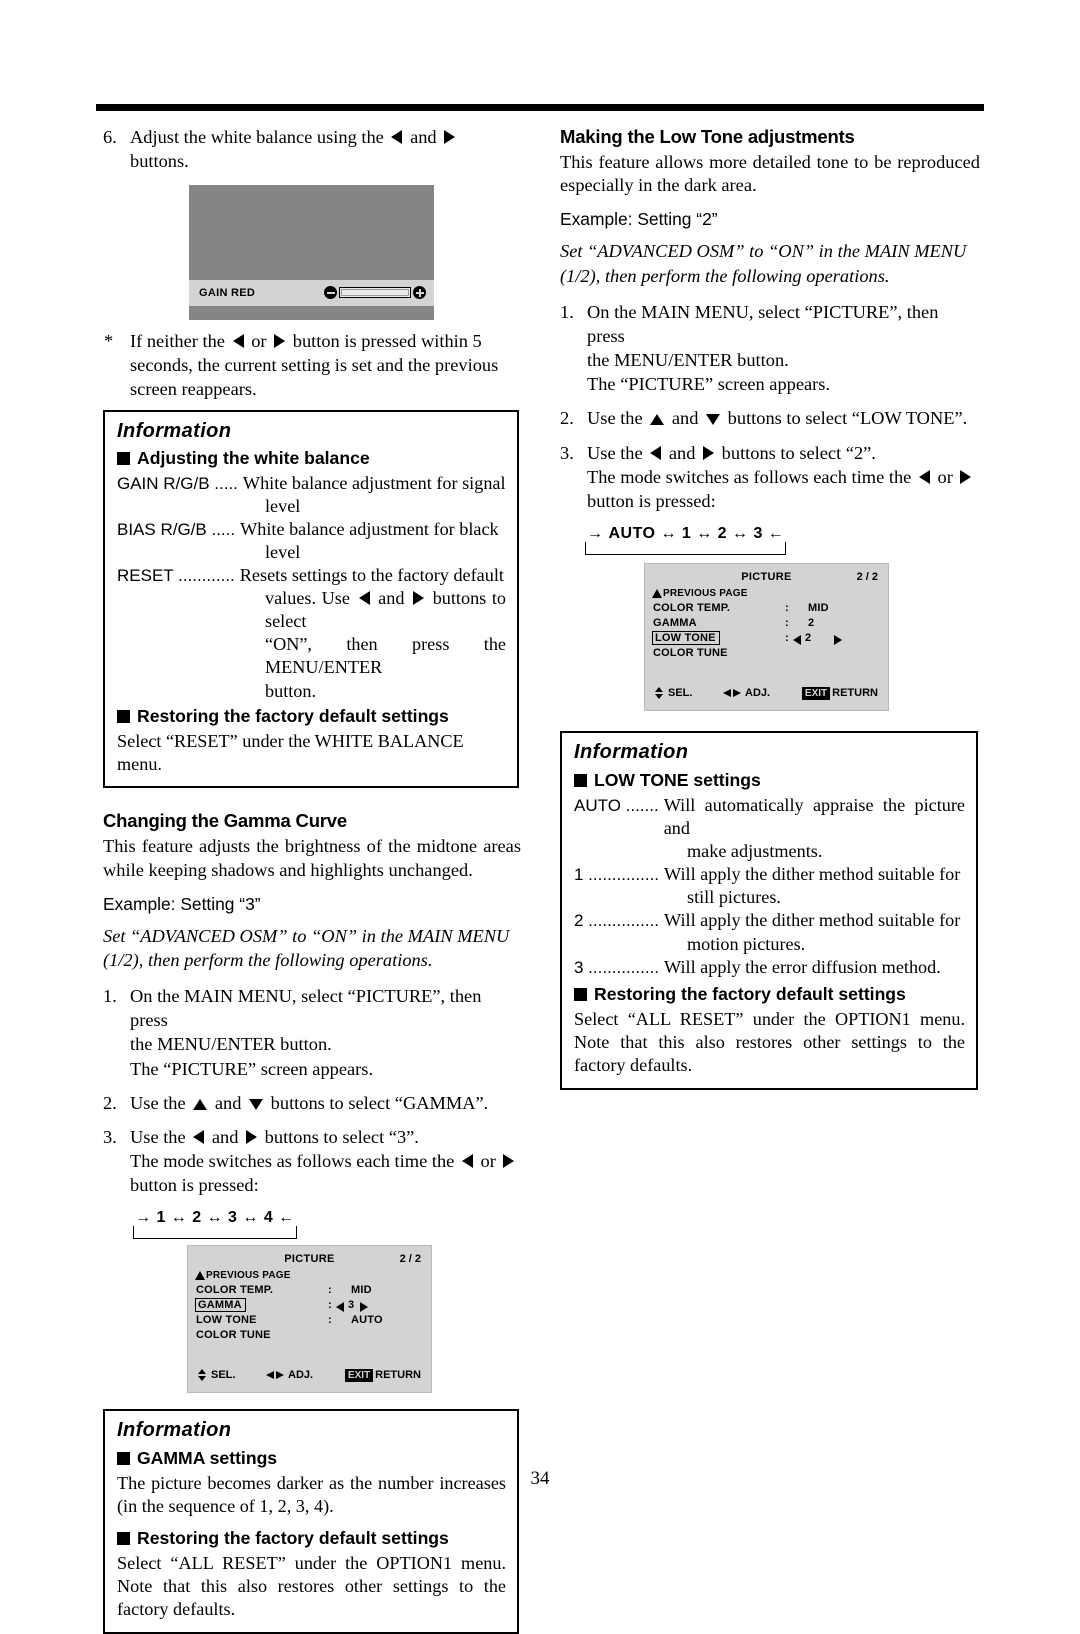 This screenshot has width=1080, height=1634. I want to click on asterisk-marker: *, so click(109, 340).